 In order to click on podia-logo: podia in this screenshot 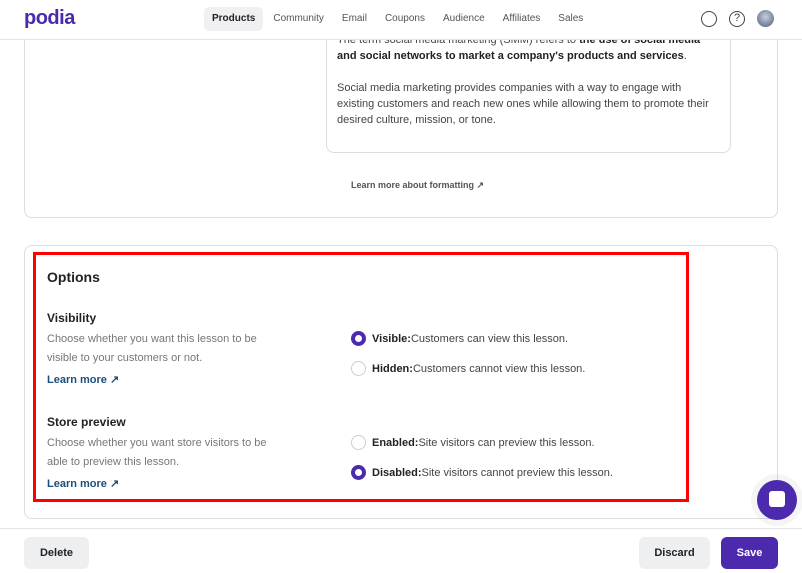, I will do `click(49, 18)`.